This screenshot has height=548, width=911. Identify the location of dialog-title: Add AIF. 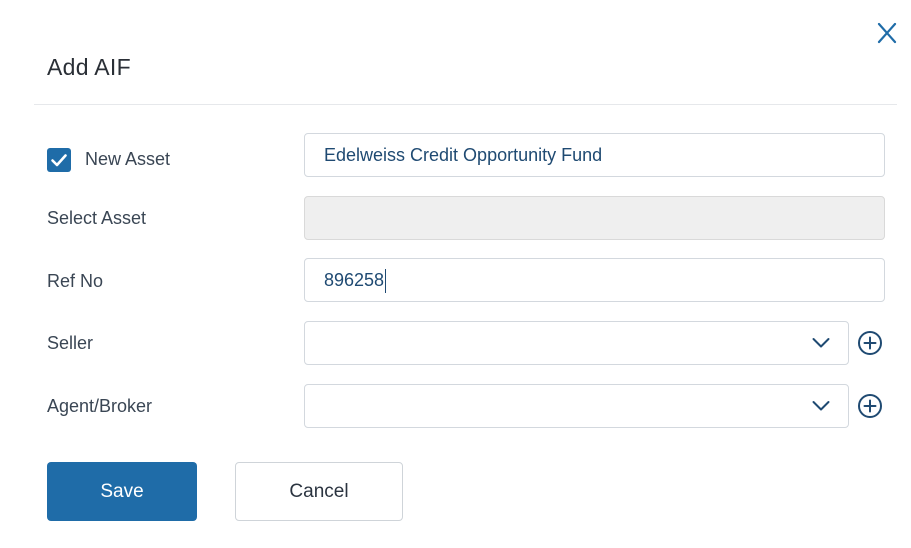
(89, 67).